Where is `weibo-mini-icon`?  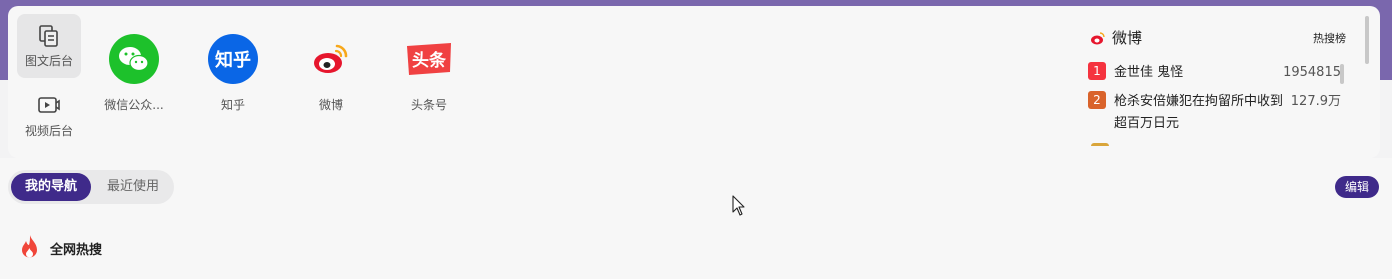
weibo-mini-icon is located at coordinates (1098, 38).